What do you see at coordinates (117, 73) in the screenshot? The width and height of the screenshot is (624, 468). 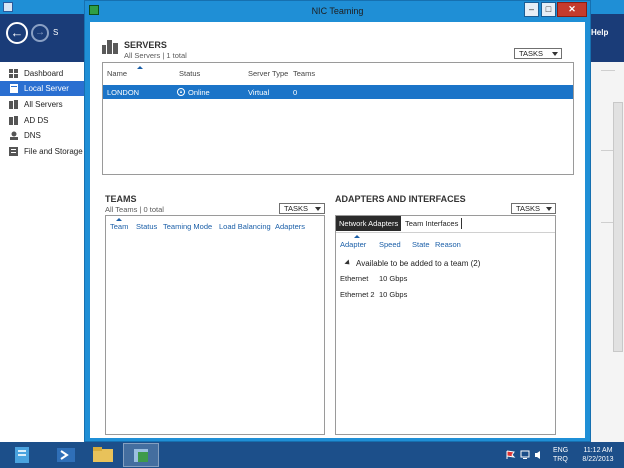 I see `column-header-name: Name` at bounding box center [117, 73].